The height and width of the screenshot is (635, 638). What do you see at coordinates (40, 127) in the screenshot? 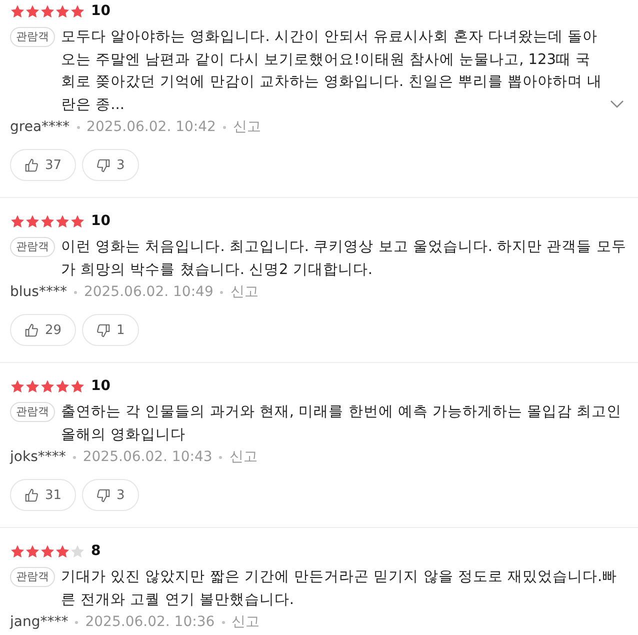
I see `username: grea****` at bounding box center [40, 127].